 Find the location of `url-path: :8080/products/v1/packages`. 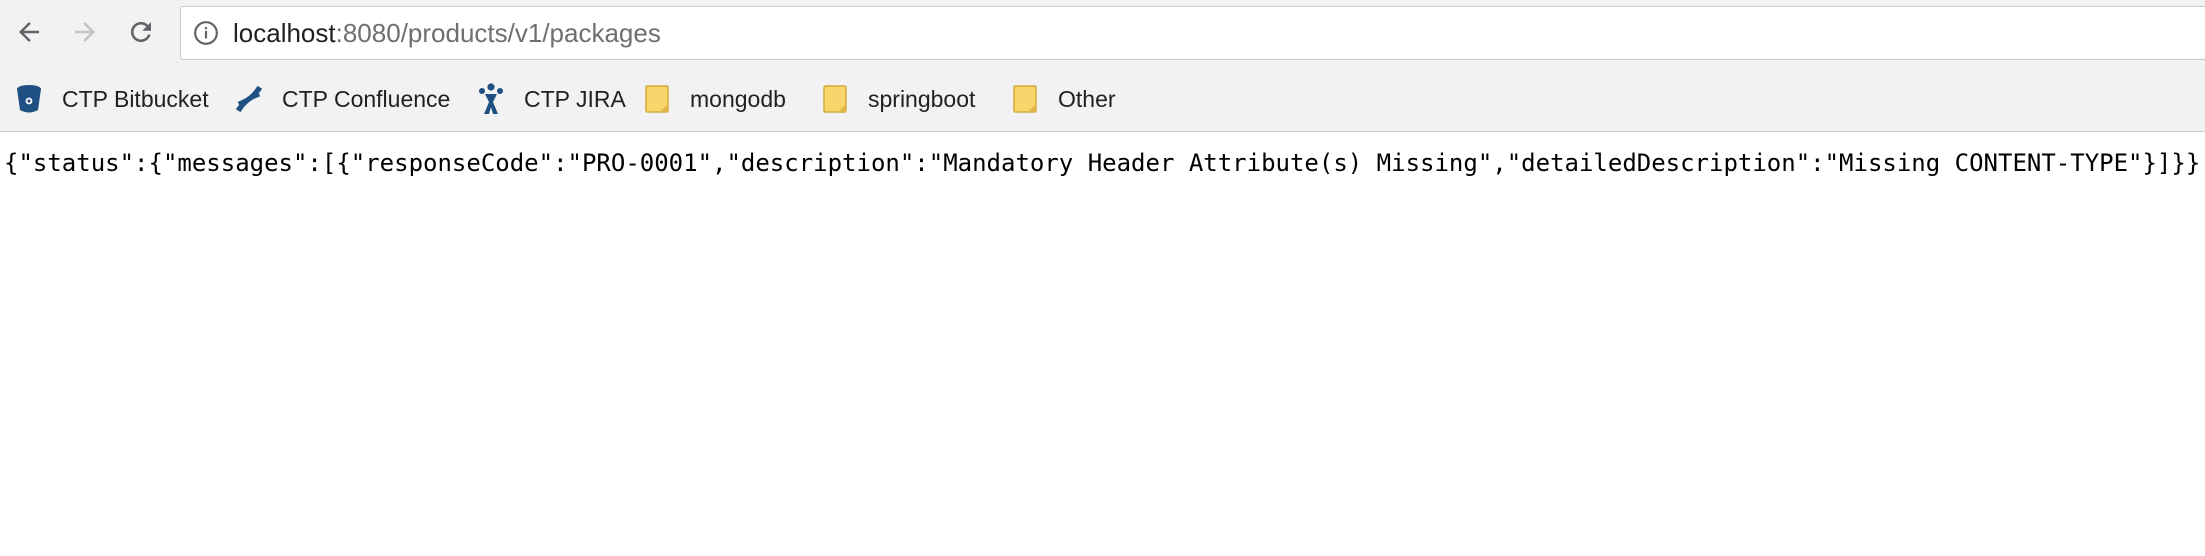

url-path: :8080/products/v1/packages is located at coordinates (498, 33).